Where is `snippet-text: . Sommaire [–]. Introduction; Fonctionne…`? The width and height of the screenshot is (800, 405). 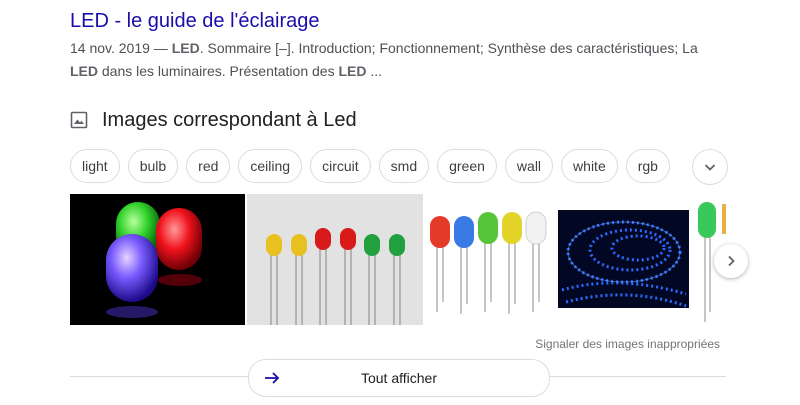
snippet-text: . Sommaire [–]. Introduction; Fonctionne… is located at coordinates (448, 48).